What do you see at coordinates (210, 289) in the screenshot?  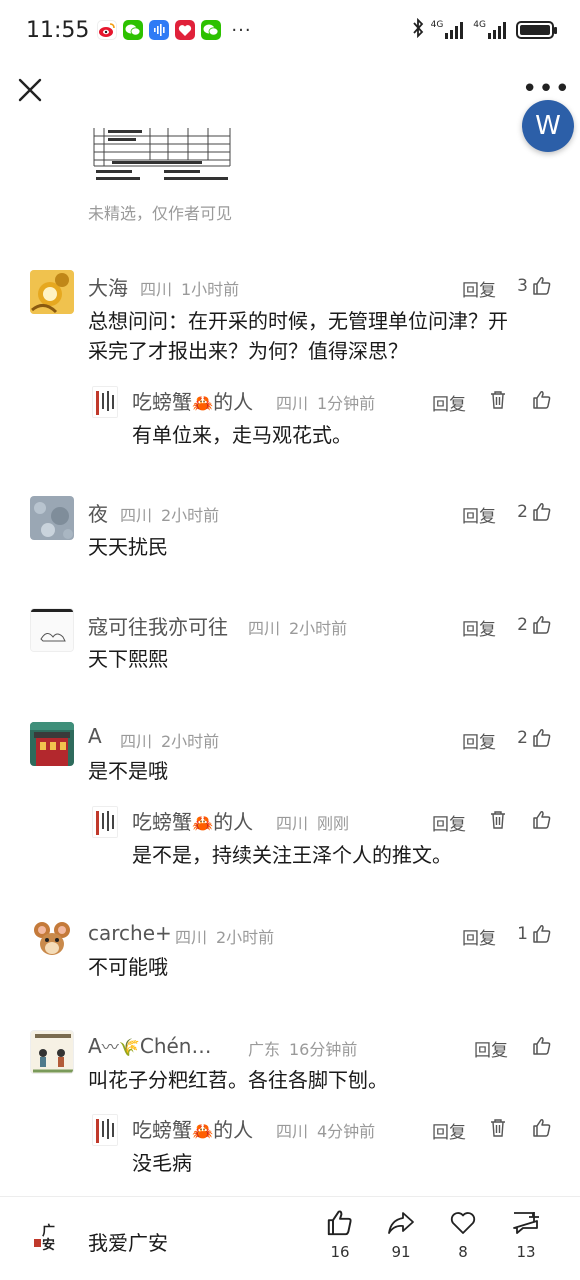 I see `comment-time: 1小时前` at bounding box center [210, 289].